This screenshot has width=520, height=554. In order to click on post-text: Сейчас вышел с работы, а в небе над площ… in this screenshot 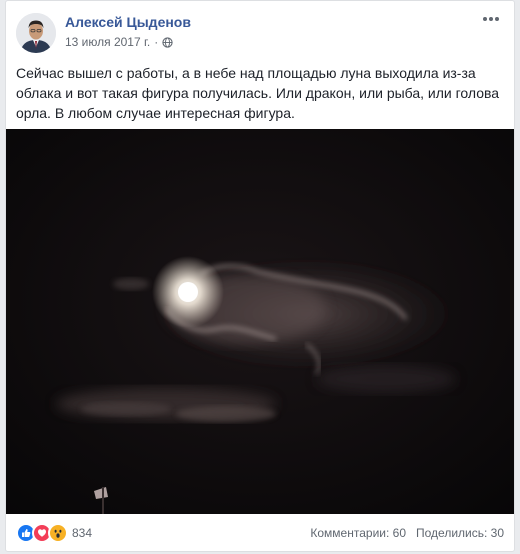, I will do `click(258, 93)`.